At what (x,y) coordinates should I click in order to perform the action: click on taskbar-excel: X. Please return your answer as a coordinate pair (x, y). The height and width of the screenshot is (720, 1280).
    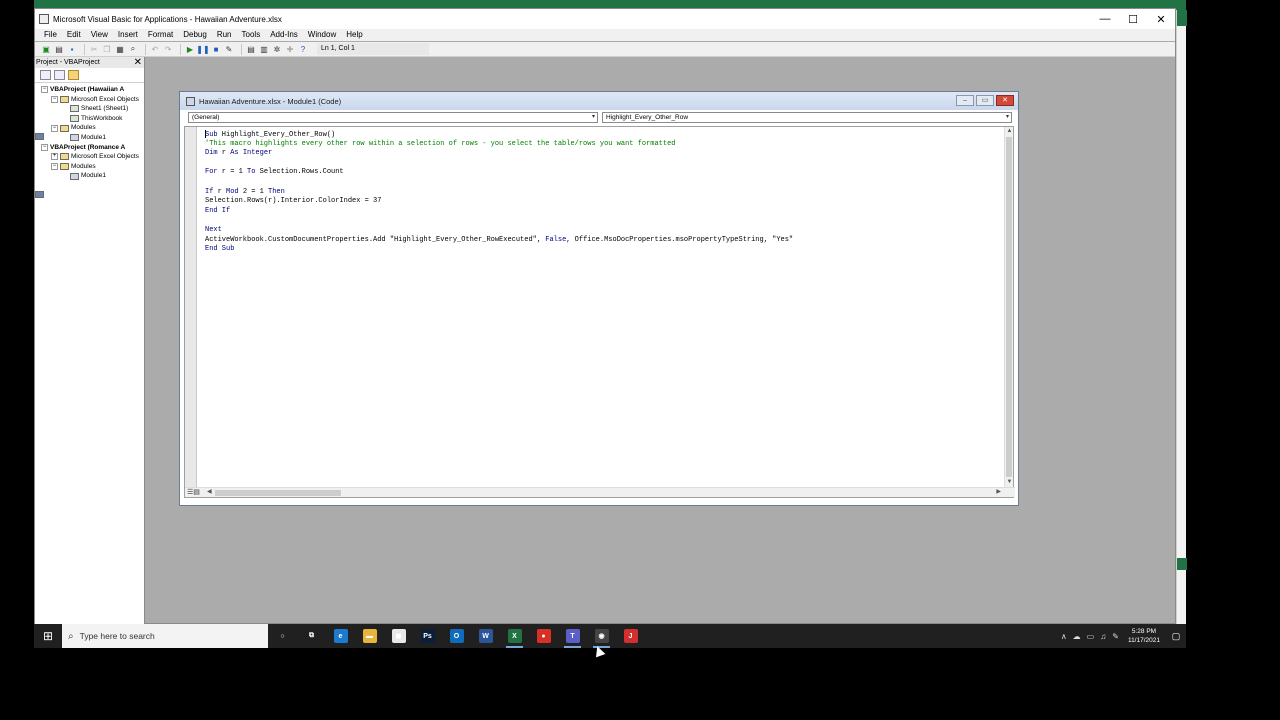
    Looking at the image, I should click on (514, 636).